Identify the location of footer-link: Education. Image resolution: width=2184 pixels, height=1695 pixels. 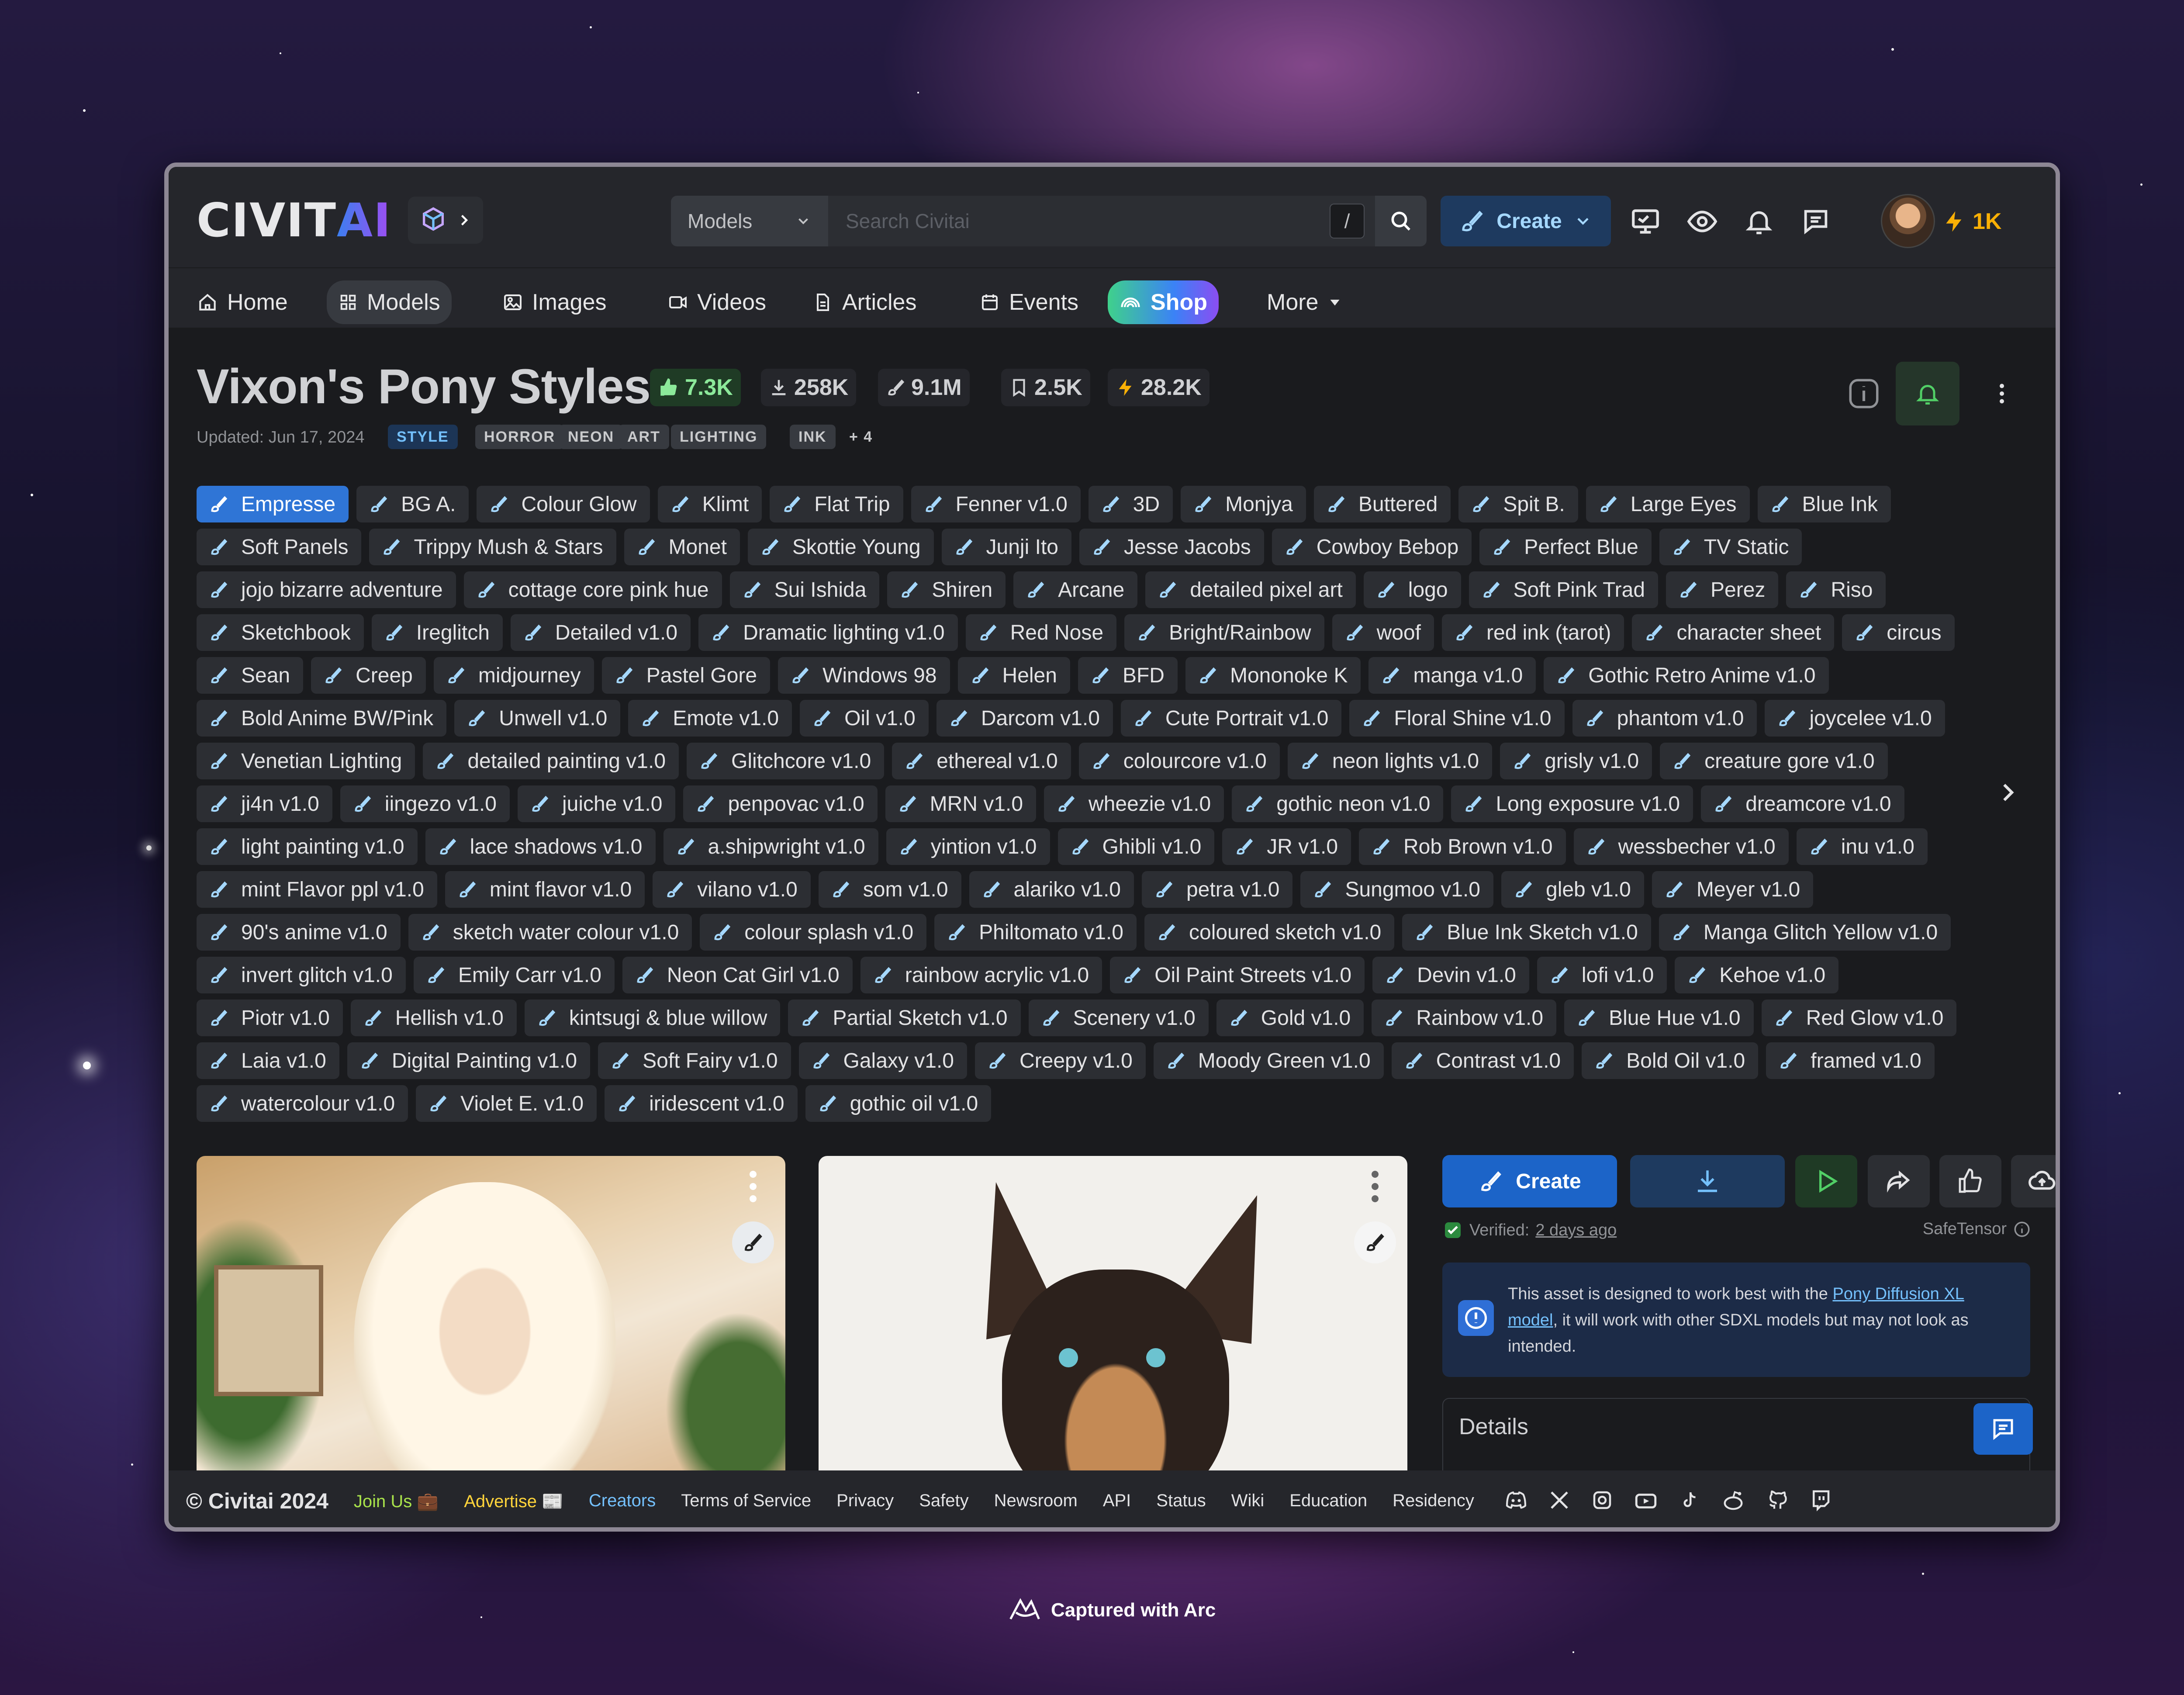
(1328, 1501).